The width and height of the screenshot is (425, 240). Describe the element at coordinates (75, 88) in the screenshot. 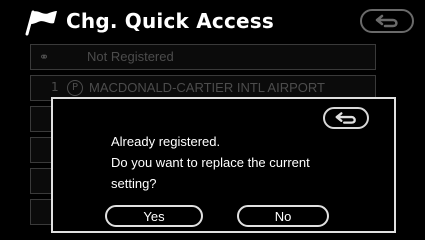

I see `parking-badge-icon: P` at that location.